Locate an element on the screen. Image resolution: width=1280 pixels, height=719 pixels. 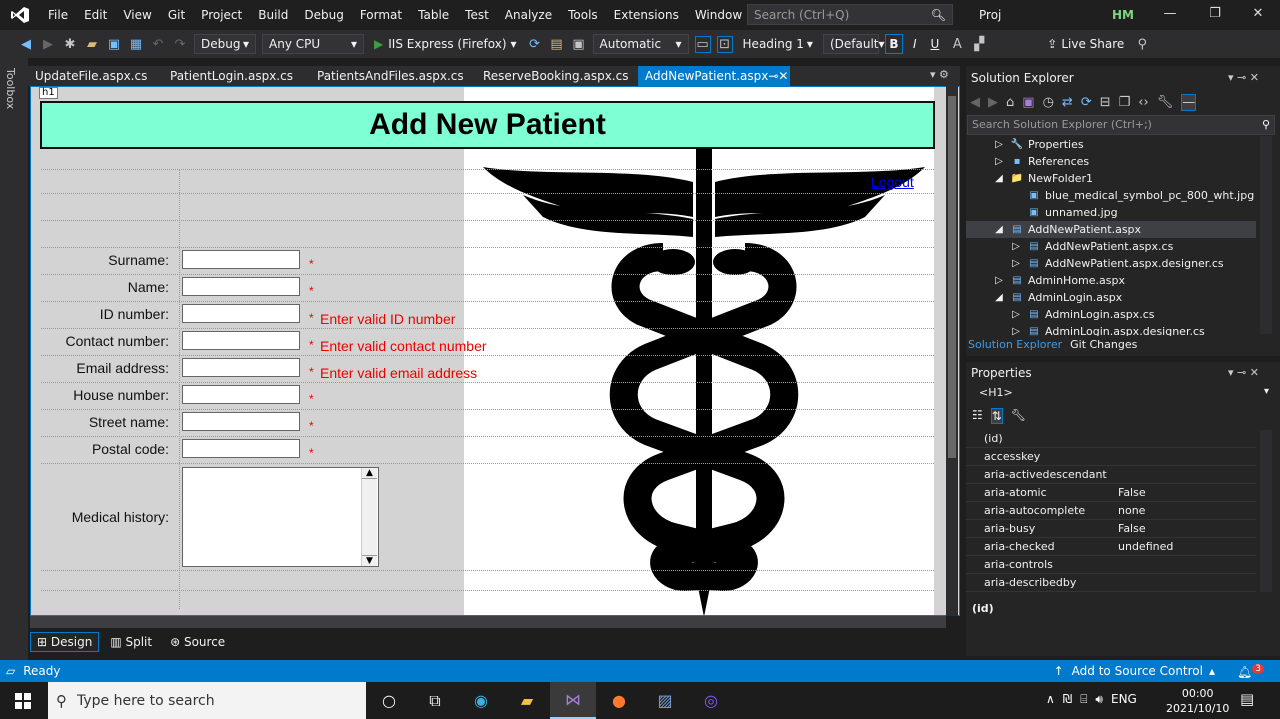
tree-item: ▷ ▤ AddNewPatient.aspx.cs is located at coordinates (1111, 246).